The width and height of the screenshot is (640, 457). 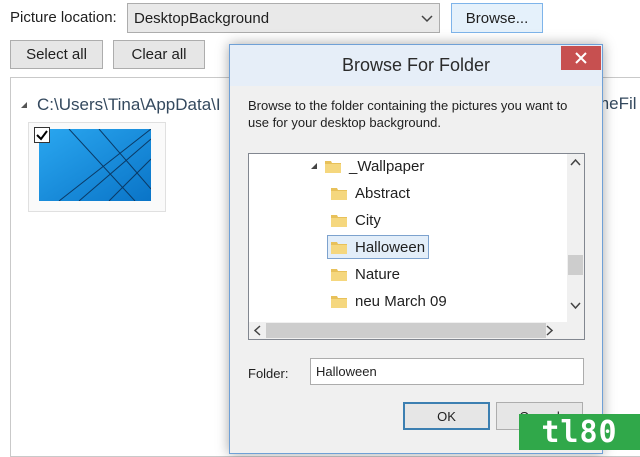 I want to click on tree-item-city: City, so click(x=356, y=220).